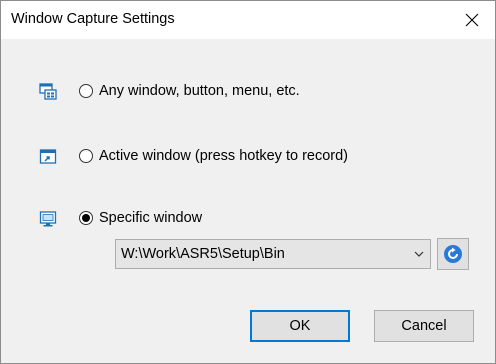 The width and height of the screenshot is (496, 364). Describe the element at coordinates (300, 326) in the screenshot. I see `ok-button: OK` at that location.